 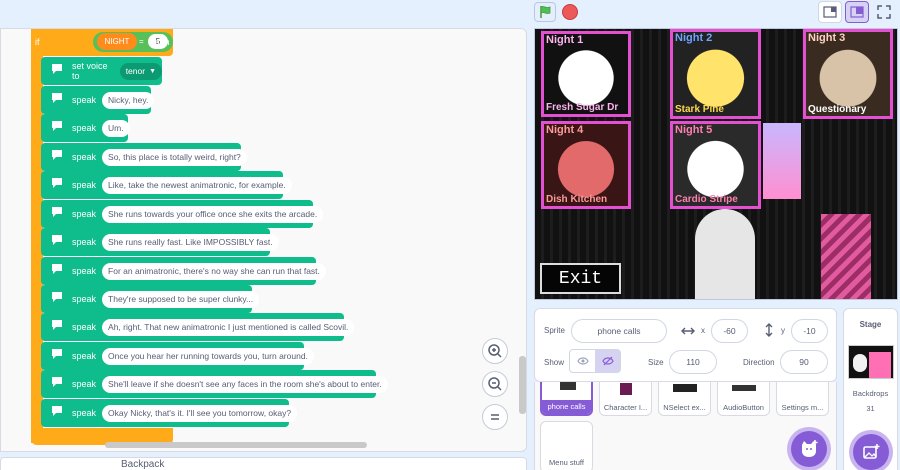 I want to click on backdrop-preview, so click(x=880, y=365).